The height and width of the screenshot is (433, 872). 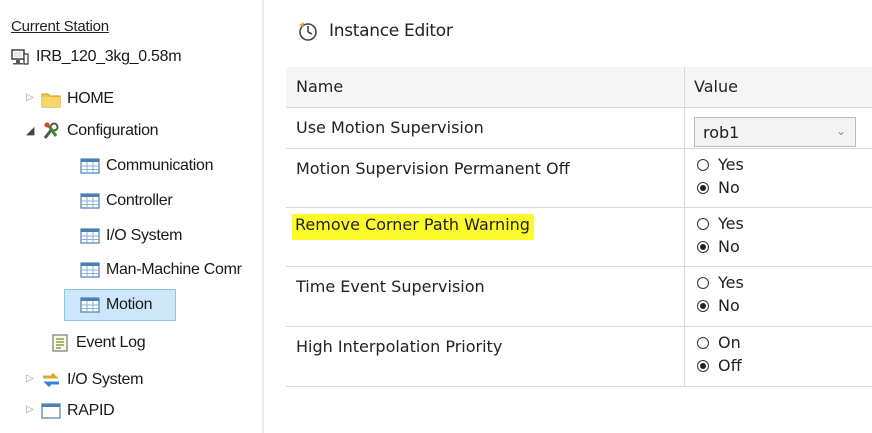 What do you see at coordinates (390, 127) in the screenshot?
I see `parameter-name: Use Motion Supervision` at bounding box center [390, 127].